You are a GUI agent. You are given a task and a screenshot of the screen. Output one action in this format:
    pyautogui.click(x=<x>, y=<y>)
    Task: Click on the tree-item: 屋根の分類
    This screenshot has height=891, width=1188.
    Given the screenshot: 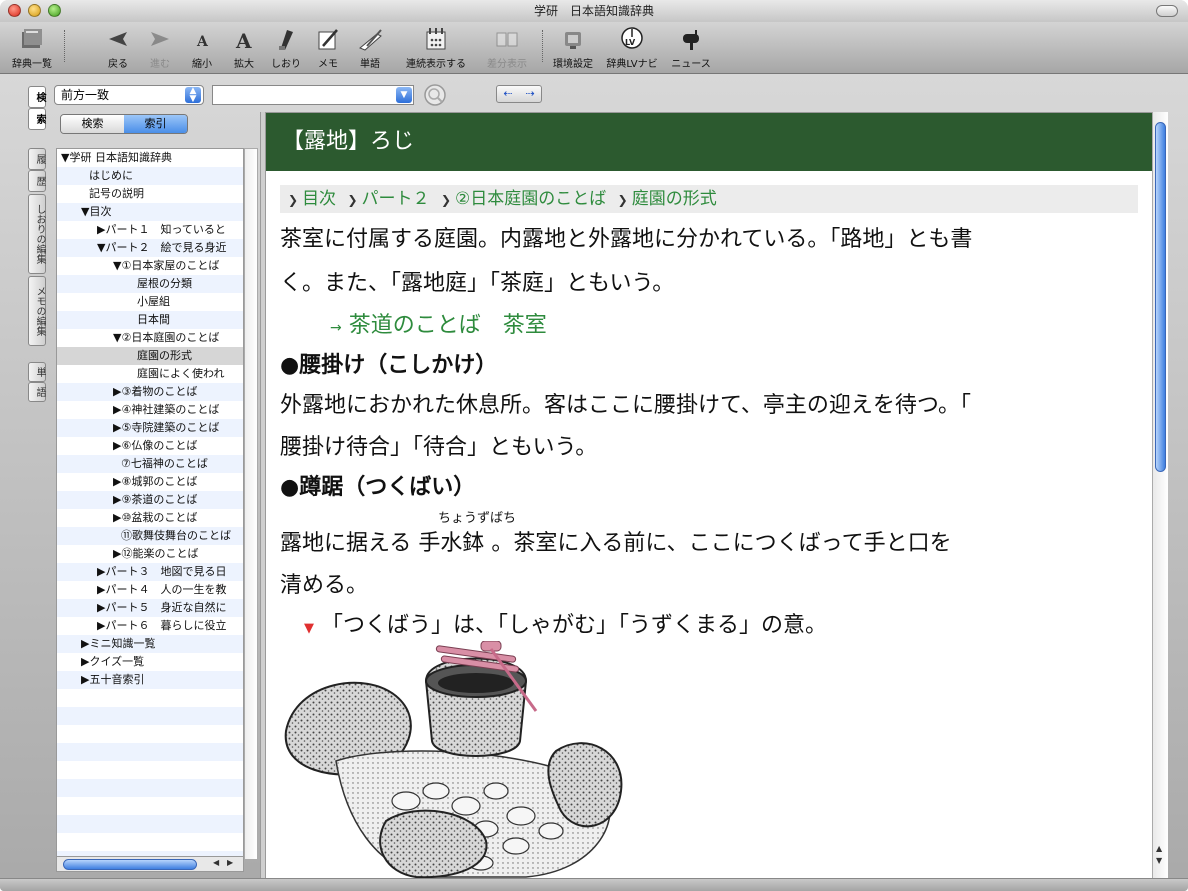 What is the action you would take?
    pyautogui.click(x=150, y=284)
    